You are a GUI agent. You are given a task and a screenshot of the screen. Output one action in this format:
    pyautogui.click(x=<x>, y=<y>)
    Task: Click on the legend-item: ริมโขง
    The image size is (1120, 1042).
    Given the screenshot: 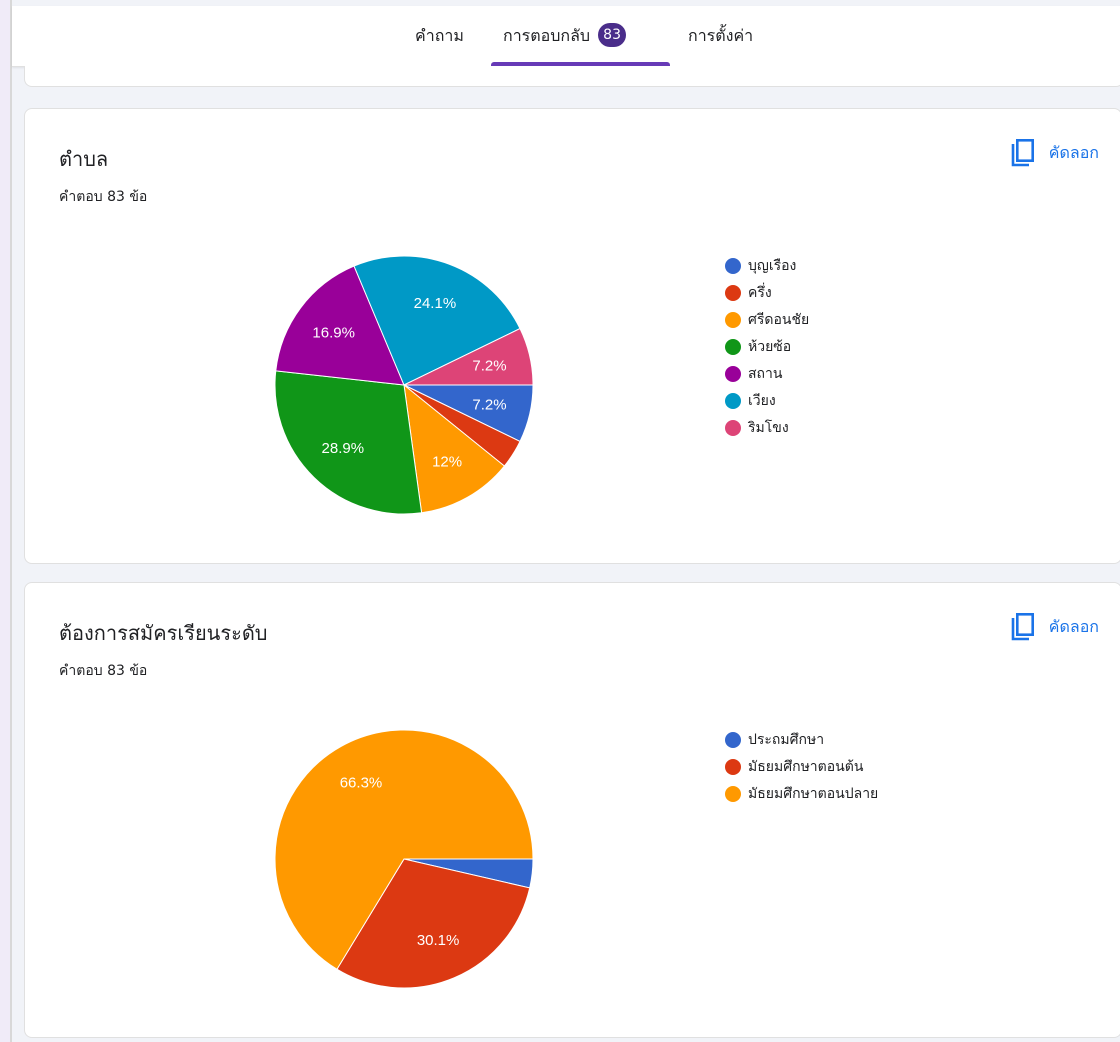 What is the action you would take?
    pyautogui.click(x=767, y=427)
    